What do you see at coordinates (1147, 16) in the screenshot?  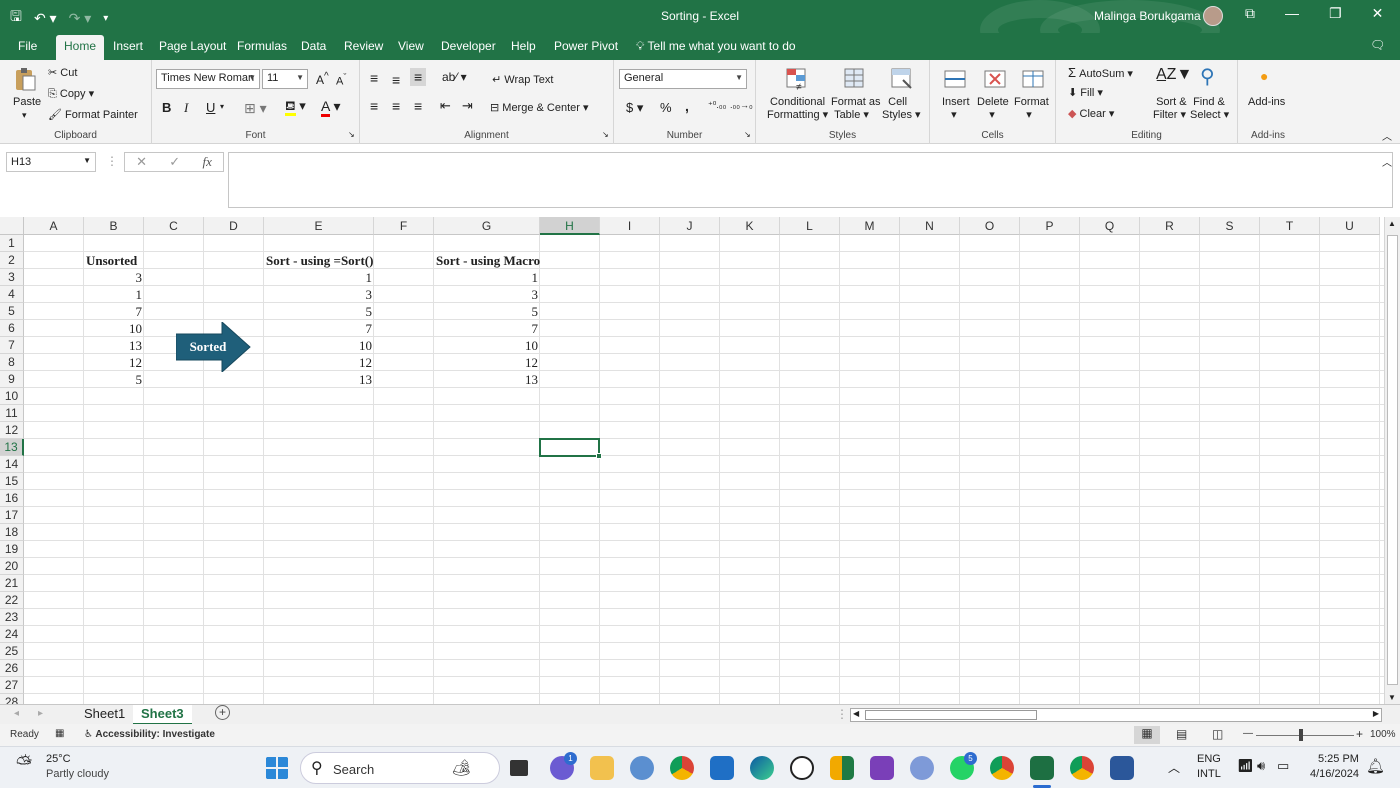 I see `user-name: Malinga Borukgama` at bounding box center [1147, 16].